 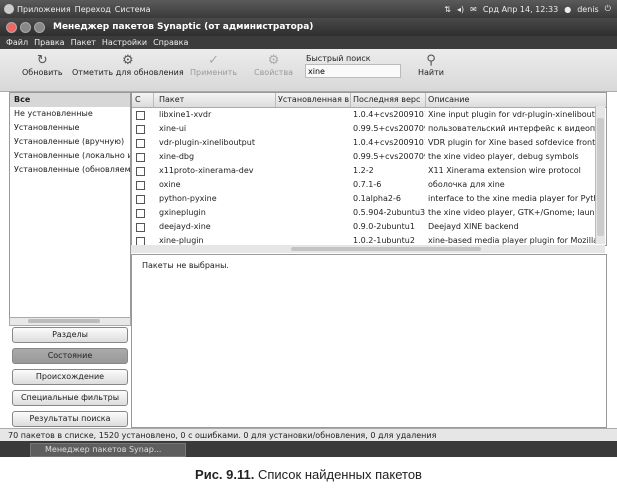 I want to click on power-icon: ⏻, so click(x=608, y=9).